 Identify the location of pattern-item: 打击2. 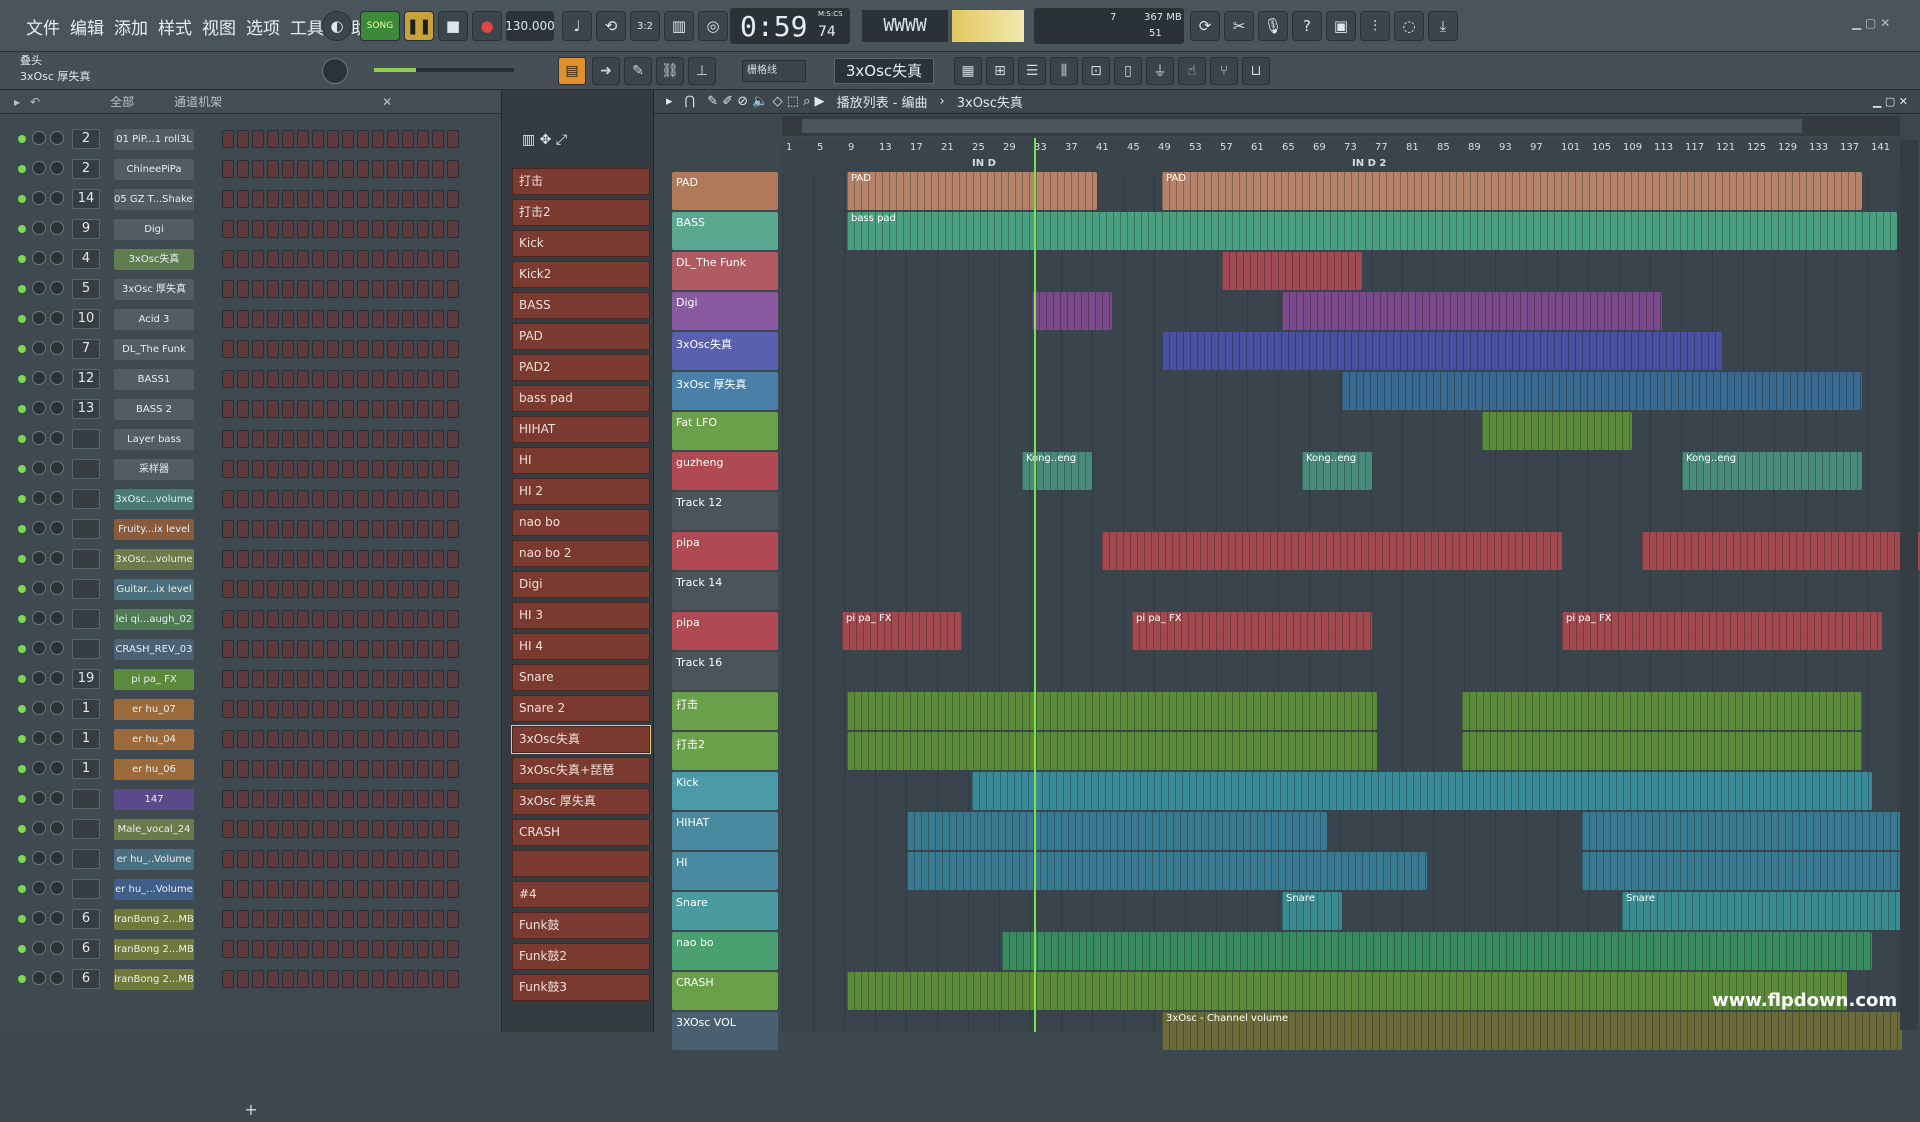
(581, 212).